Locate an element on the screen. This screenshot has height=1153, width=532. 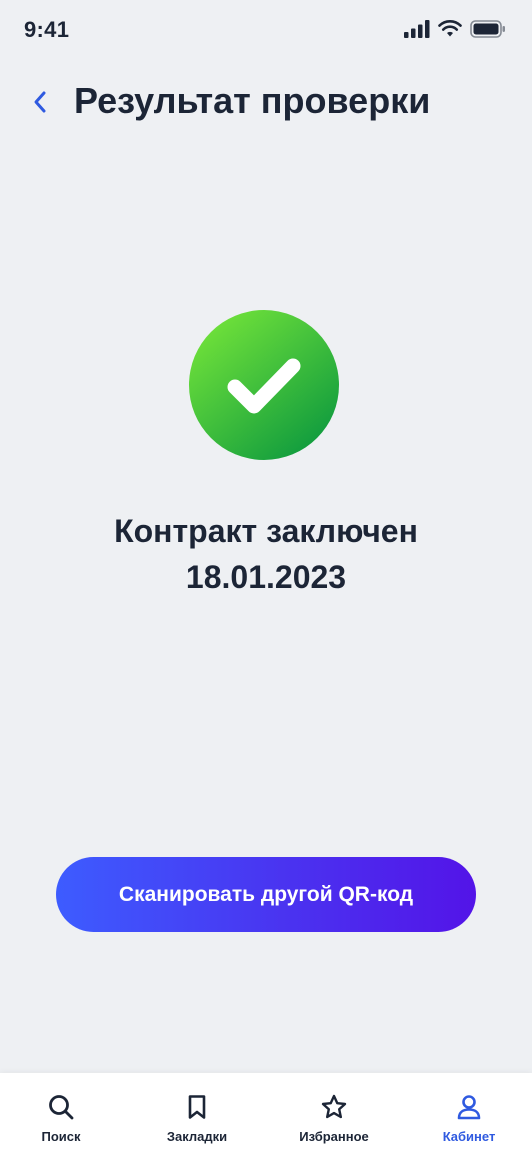
result-message: Контракт заключен 18.01.2023 is located at coordinates (266, 554).